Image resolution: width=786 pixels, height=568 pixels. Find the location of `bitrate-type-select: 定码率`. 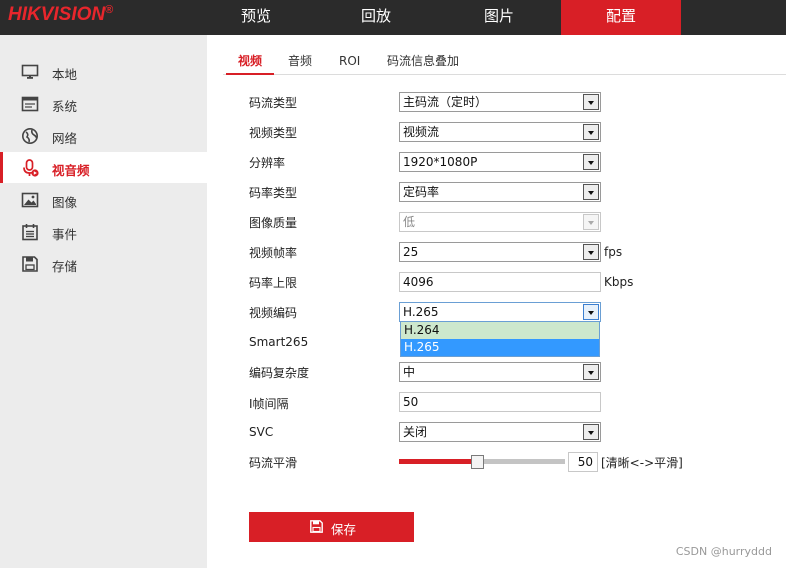

bitrate-type-select: 定码率 is located at coordinates (500, 192).